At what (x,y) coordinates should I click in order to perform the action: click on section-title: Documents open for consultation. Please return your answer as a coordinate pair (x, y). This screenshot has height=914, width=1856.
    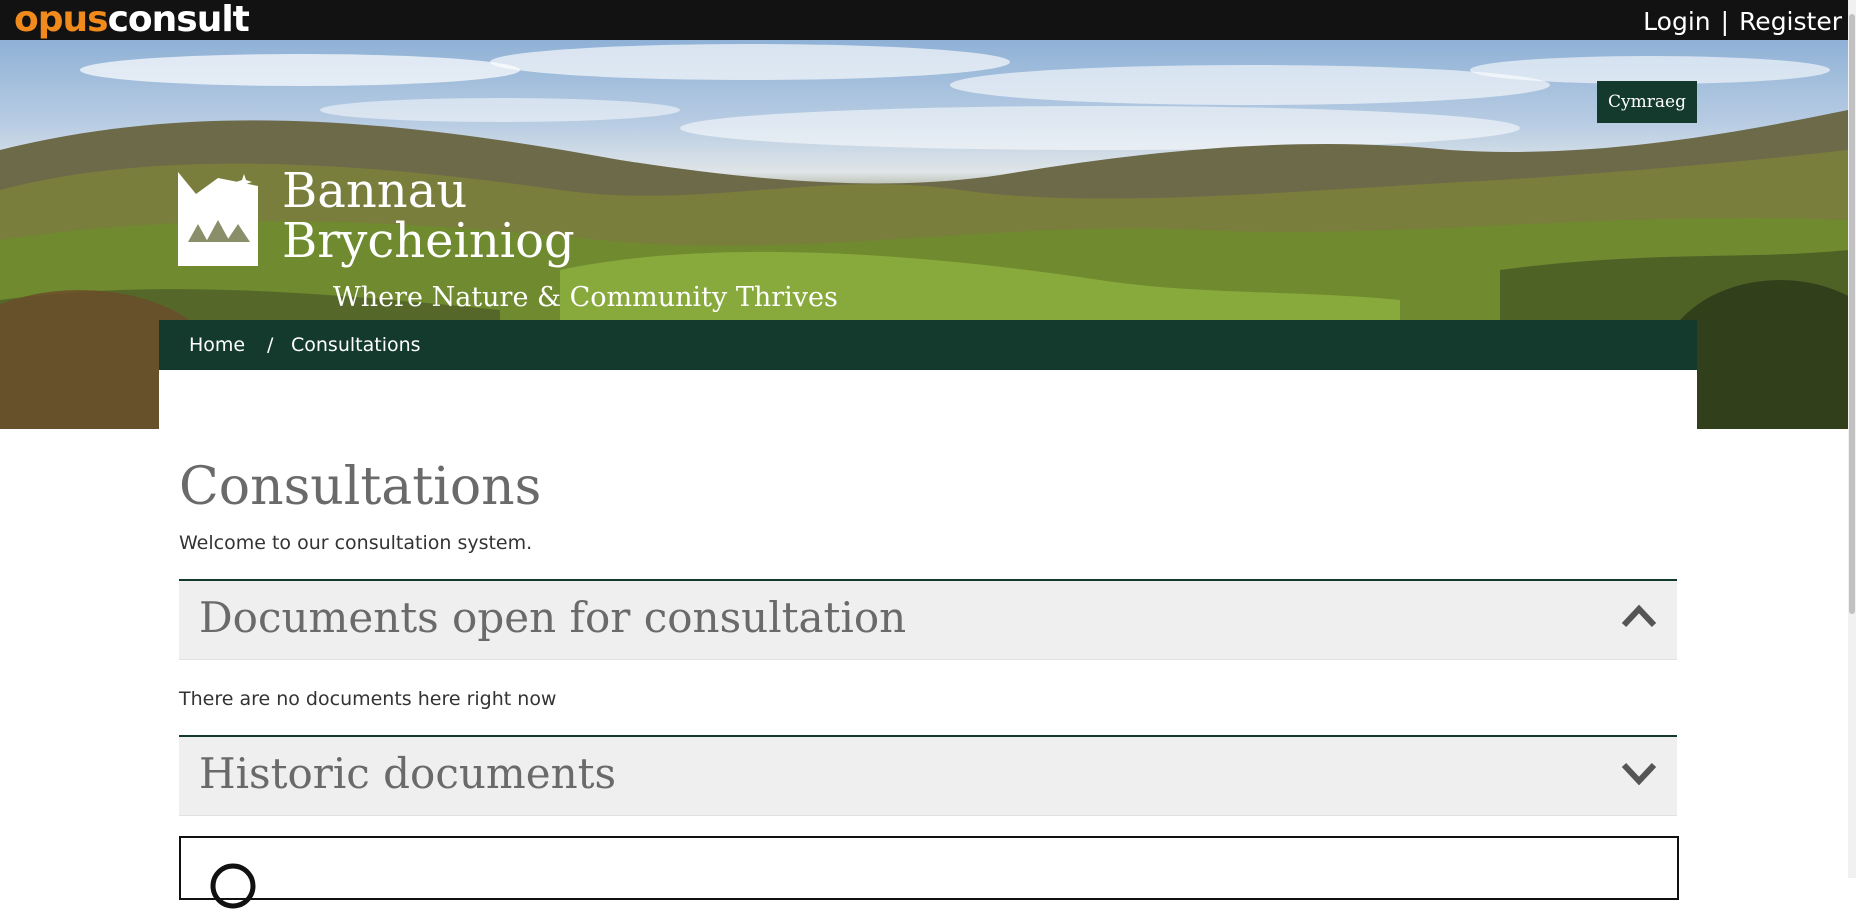
    Looking at the image, I should click on (553, 617).